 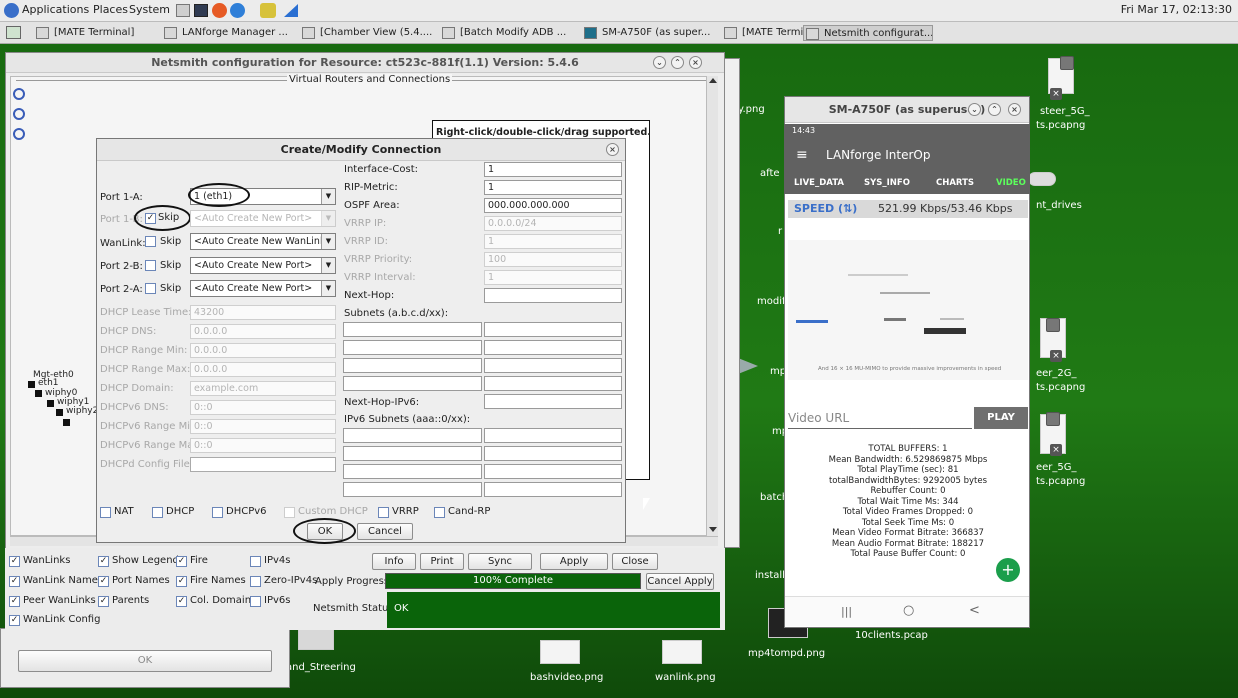 What do you see at coordinates (14, 601) in the screenshot?
I see `checkbox-peer-wanlinks: ✓` at bounding box center [14, 601].